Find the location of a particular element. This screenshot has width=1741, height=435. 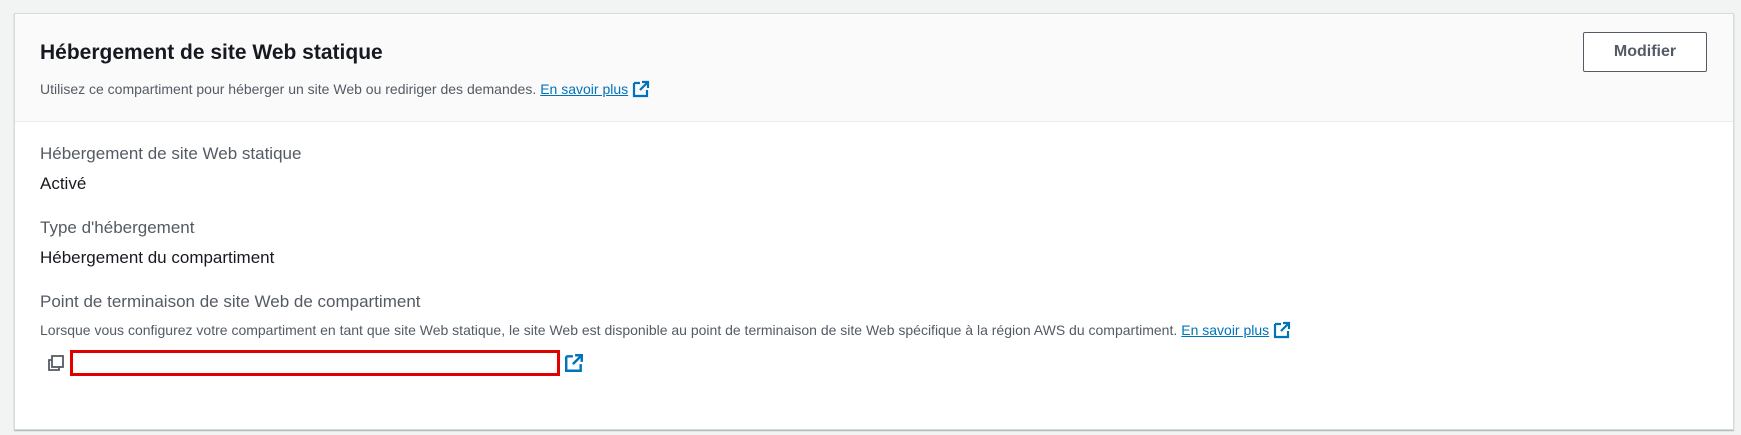

hosting-value: Activé is located at coordinates (63, 183).